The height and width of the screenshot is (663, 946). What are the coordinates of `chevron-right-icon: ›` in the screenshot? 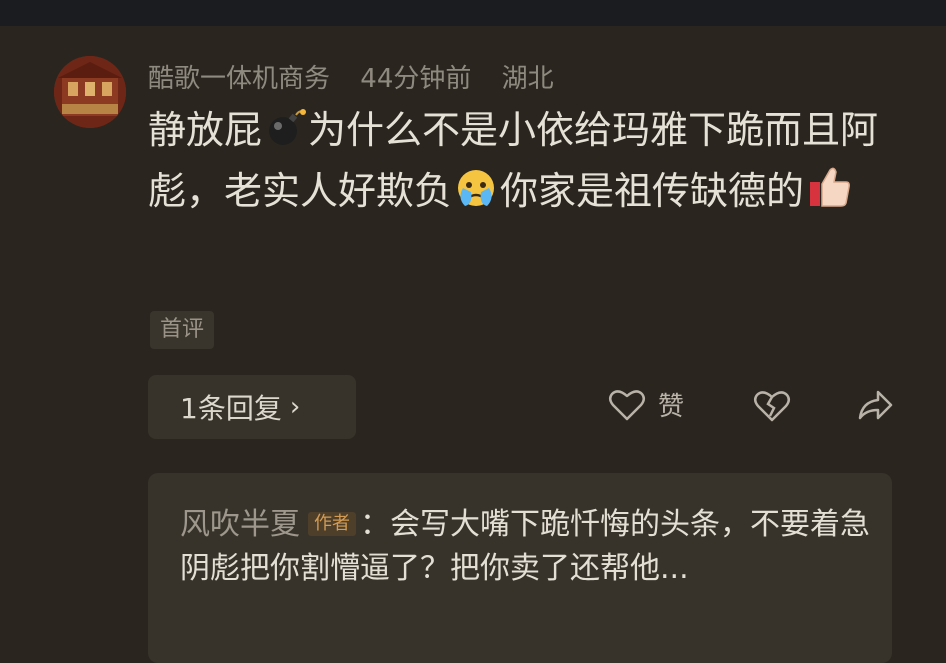 It's located at (295, 407).